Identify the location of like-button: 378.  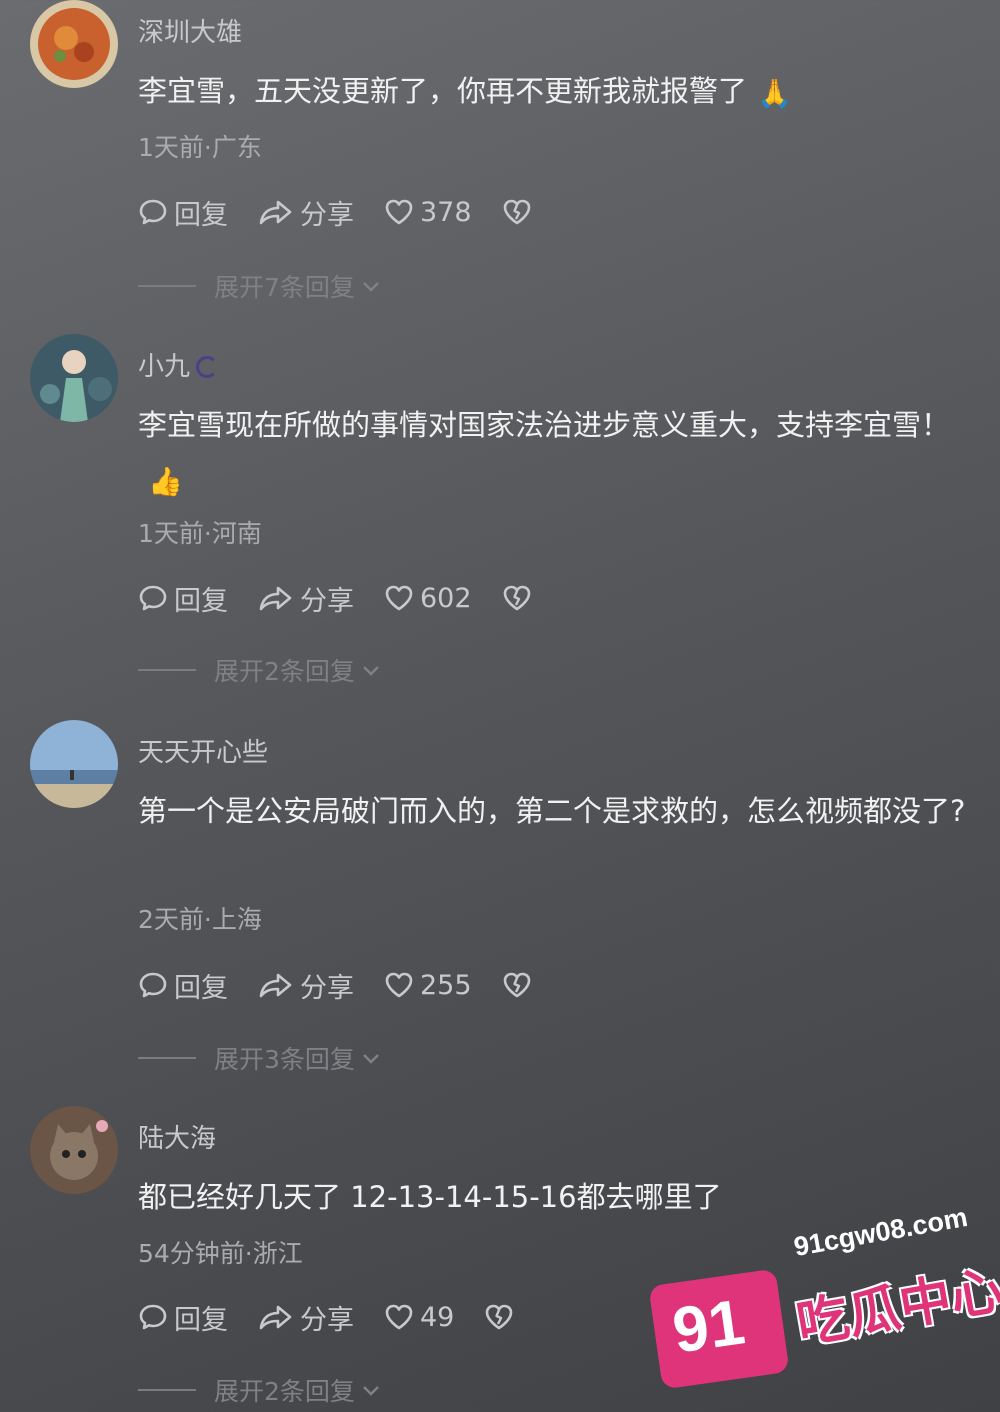
(428, 212).